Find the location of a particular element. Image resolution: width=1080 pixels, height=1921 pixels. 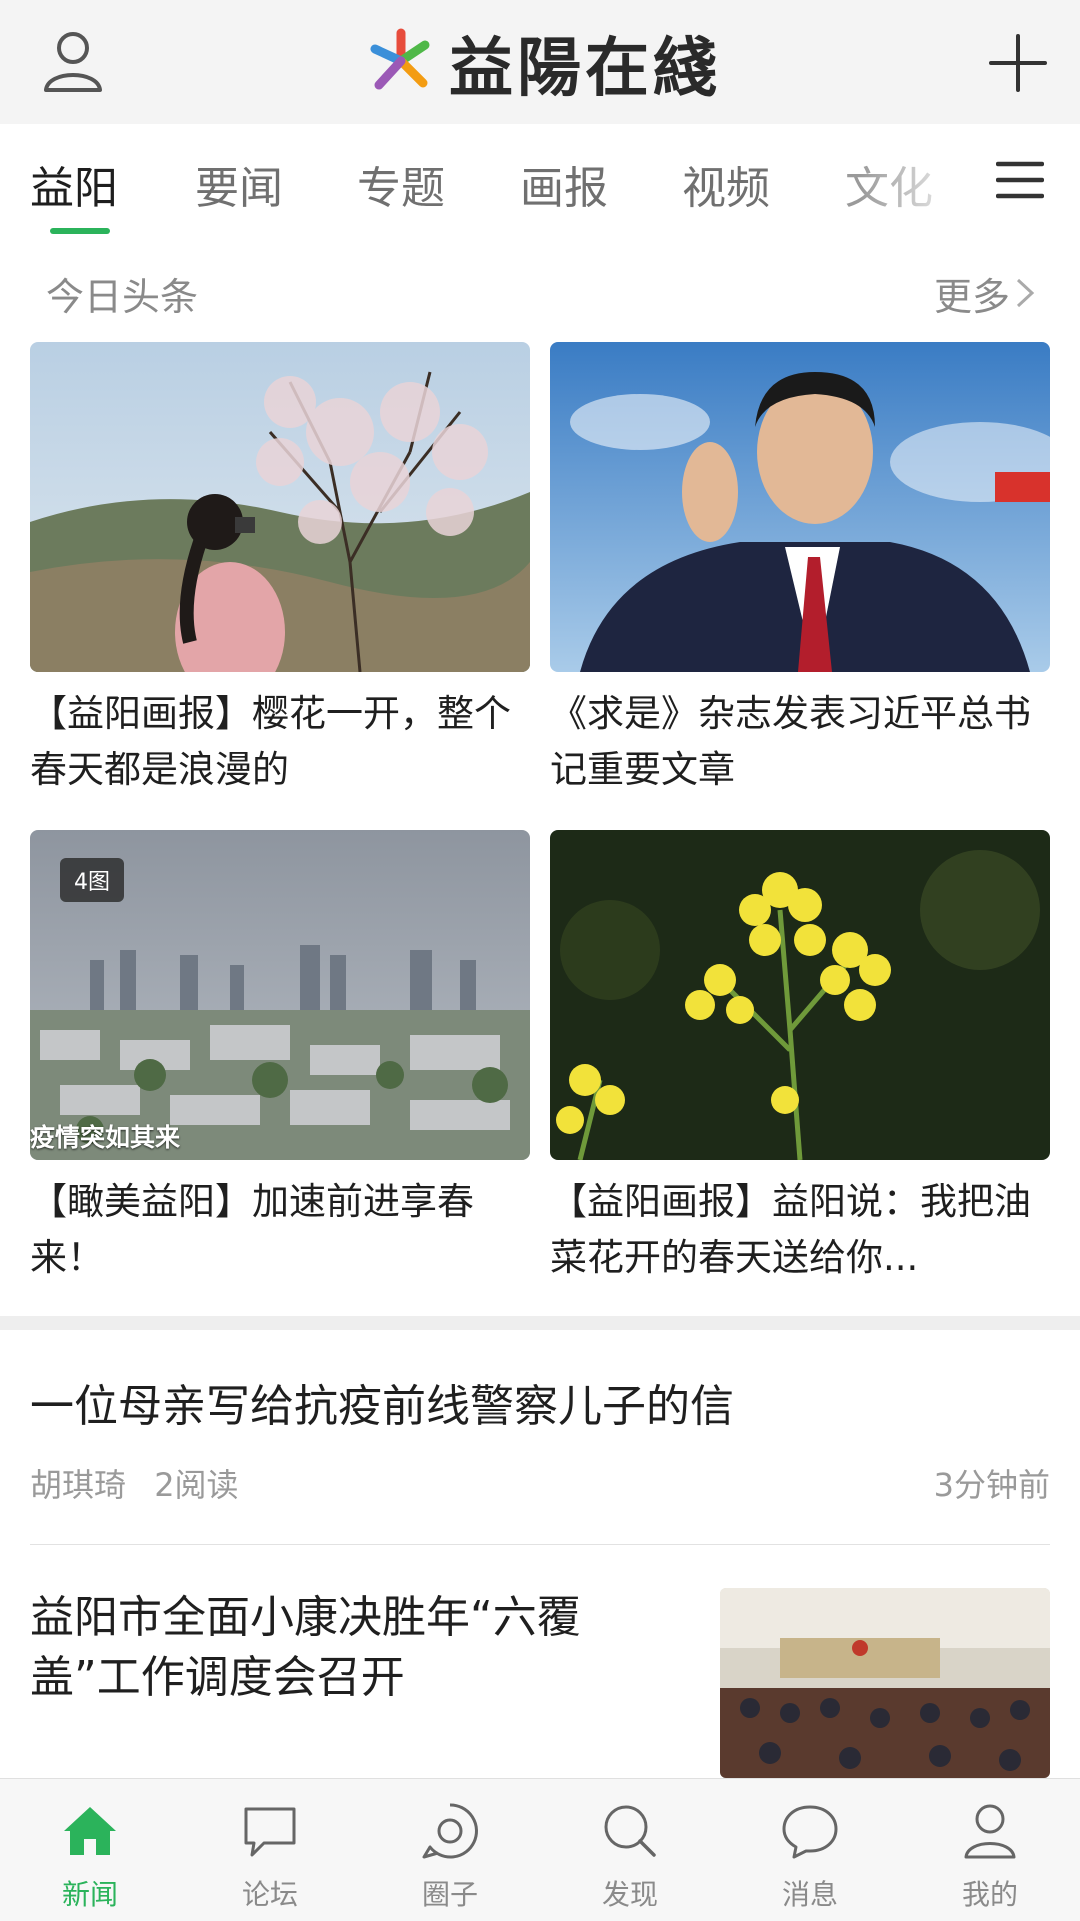

card-caption: 《求是》杂志发表习近平总书记重要文章 is located at coordinates (800, 742).